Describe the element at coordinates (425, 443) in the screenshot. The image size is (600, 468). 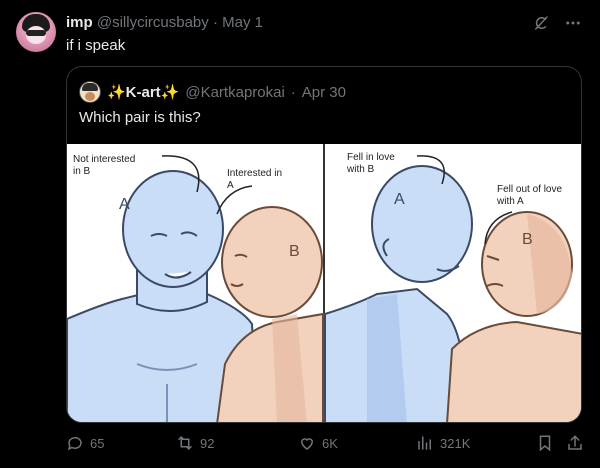
I see `views-icon` at that location.